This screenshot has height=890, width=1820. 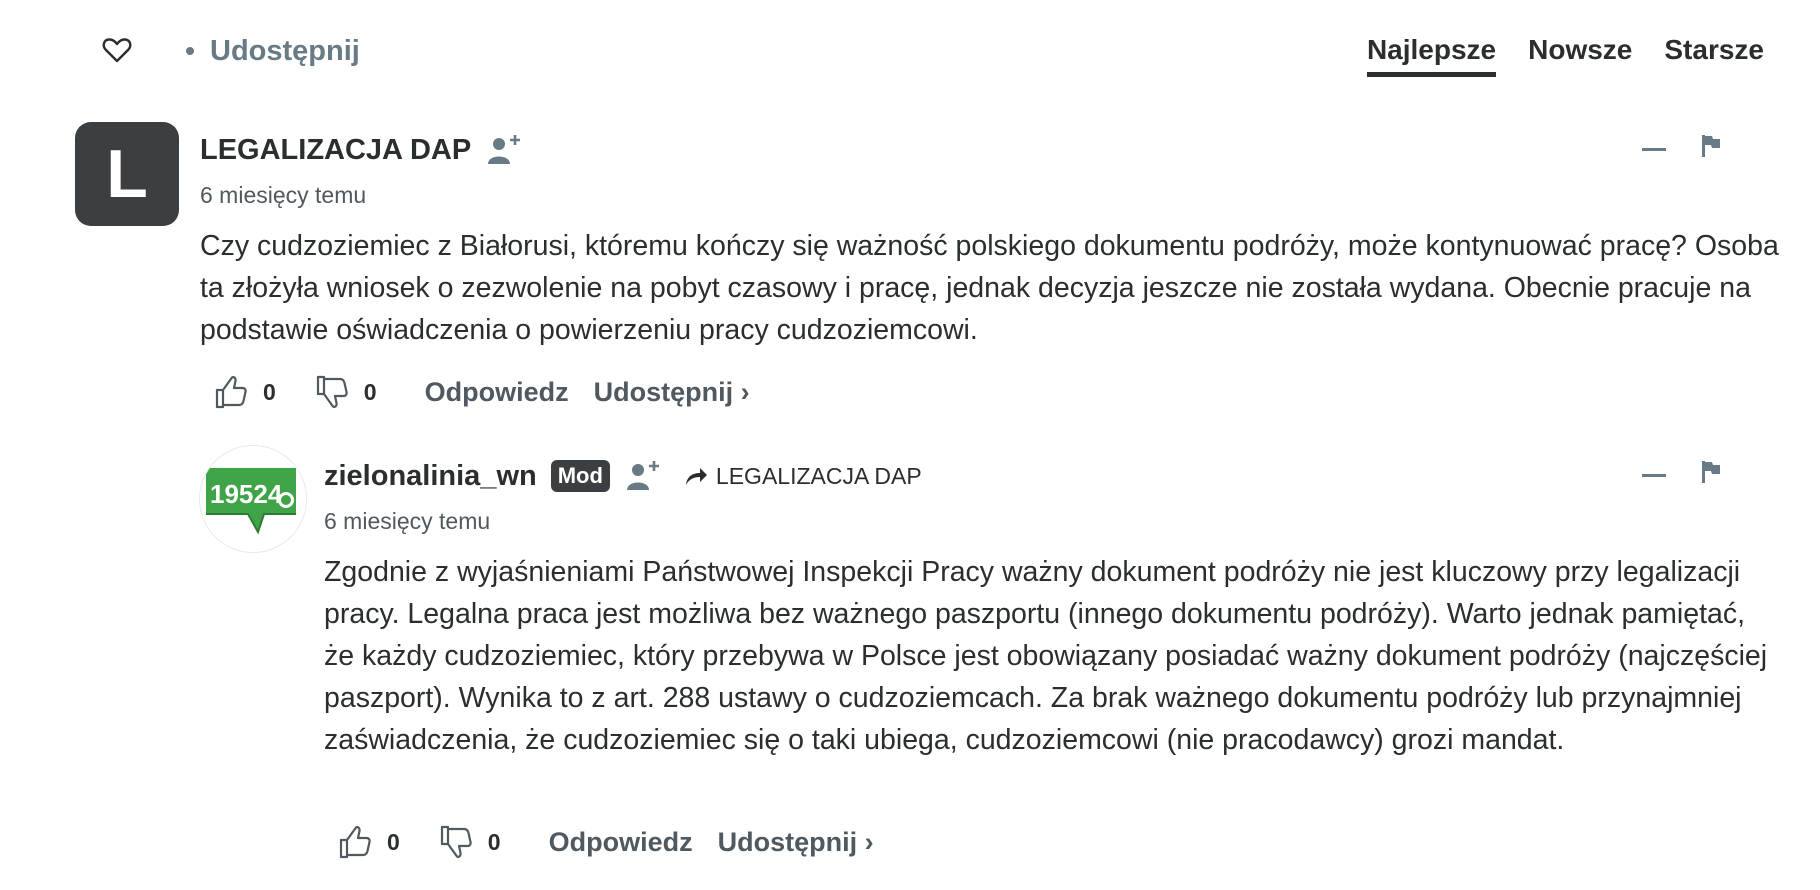 What do you see at coordinates (430, 476) in the screenshot?
I see `author-name: zielonalinia_wn` at bounding box center [430, 476].